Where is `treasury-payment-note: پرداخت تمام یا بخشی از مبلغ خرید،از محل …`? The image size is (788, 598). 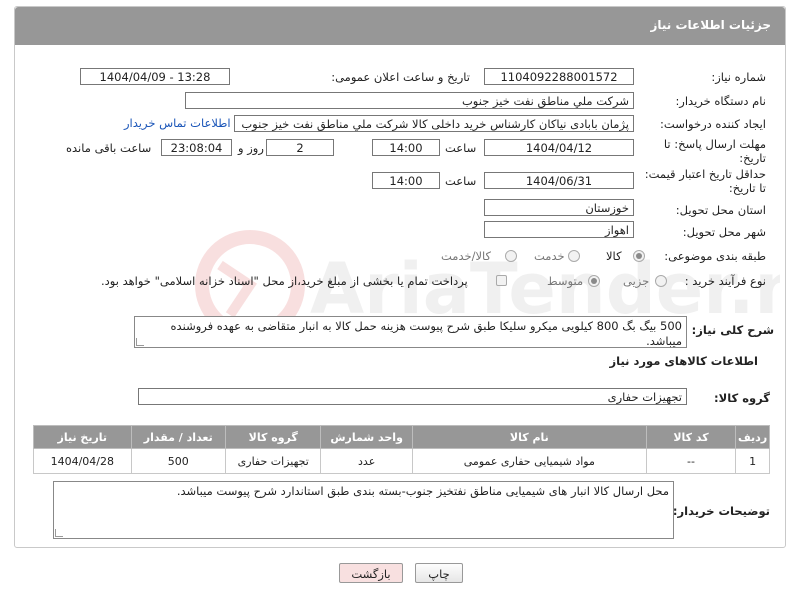 treasury-payment-note: پرداخت تمام یا بخشی از مبلغ خرید،از محل … is located at coordinates (284, 281).